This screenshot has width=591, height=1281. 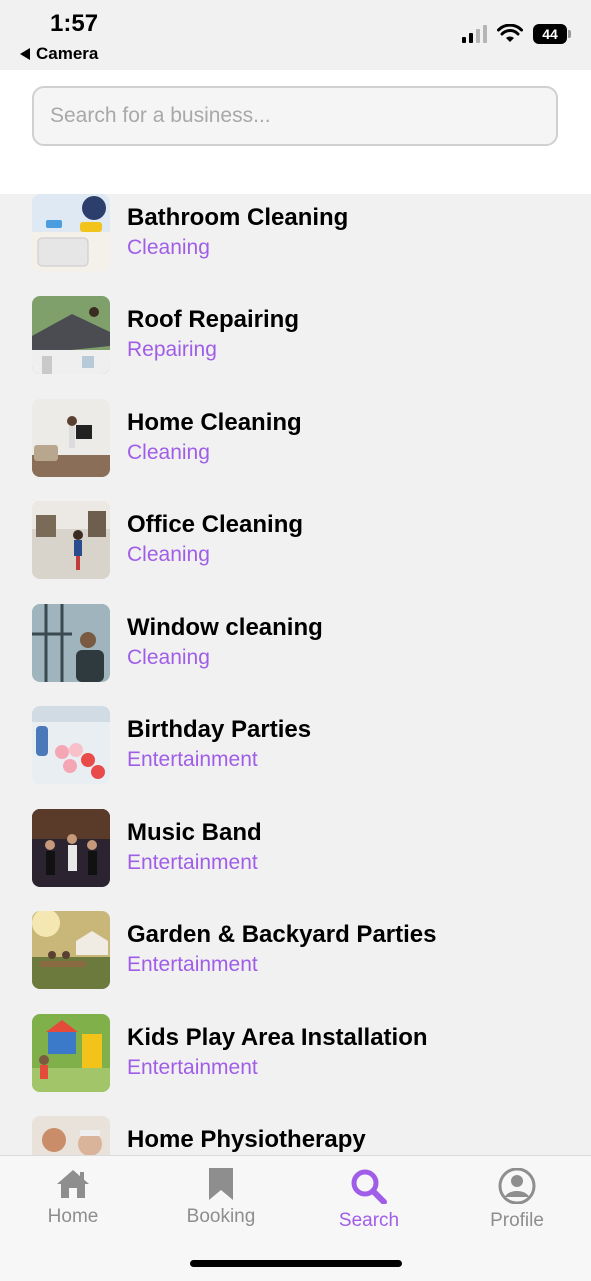 I want to click on business-title: Bathroom Cleaning, so click(x=238, y=217).